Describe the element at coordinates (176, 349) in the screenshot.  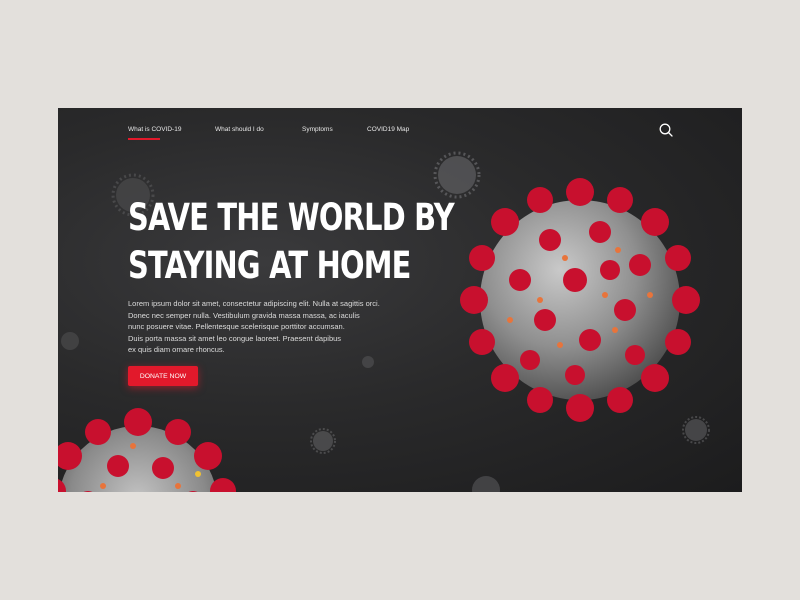
I see `description-line: ex quis diam ornare rhoncus.` at that location.